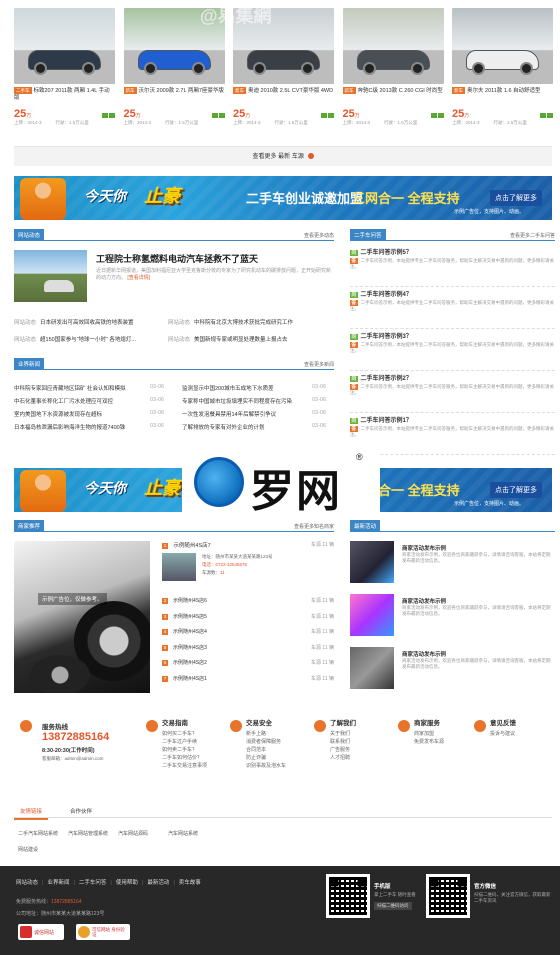 This screenshot has height=955, width=560. Describe the element at coordinates (343, 750) in the screenshot. I see `footer-link: 广告服务` at that location.